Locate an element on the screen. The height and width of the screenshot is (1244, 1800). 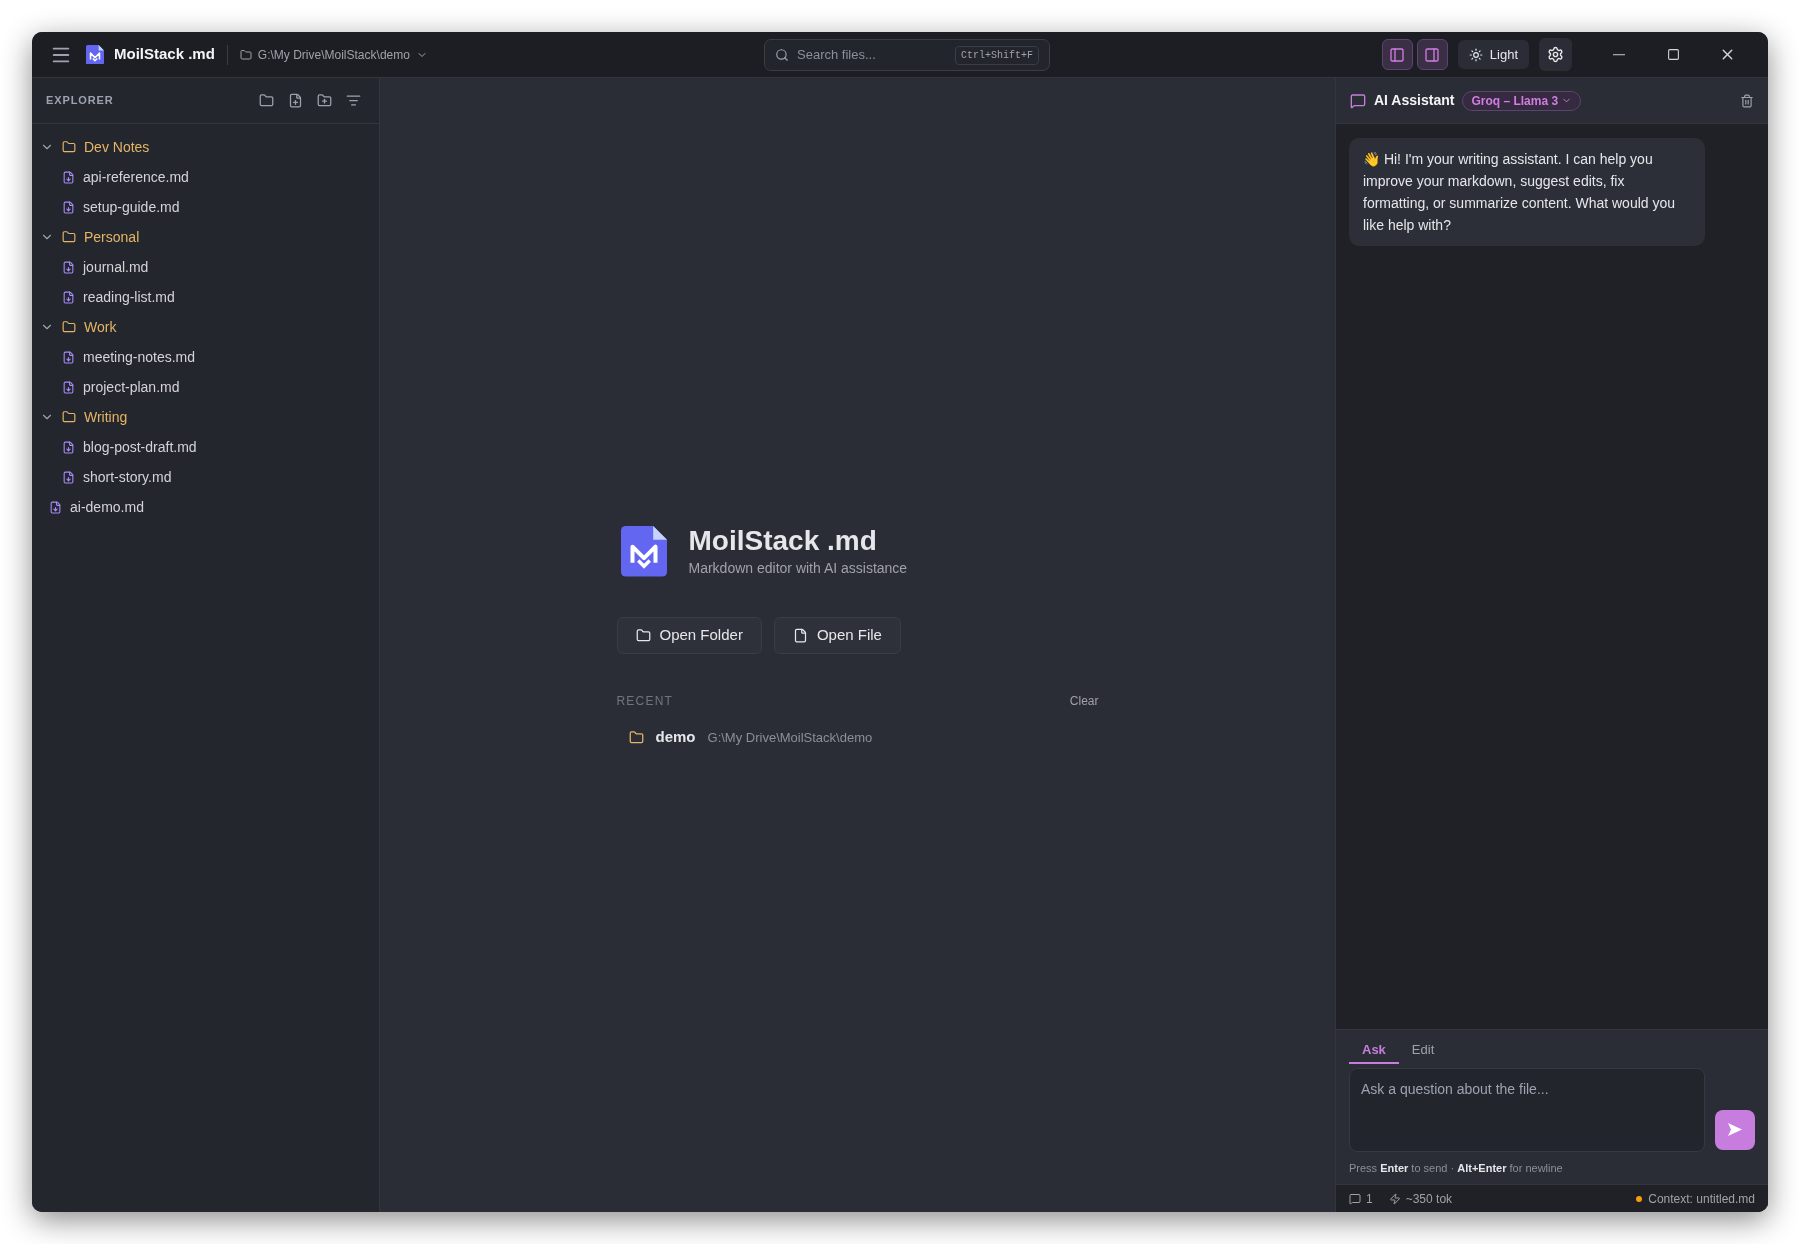
right-panel-icon is located at coordinates (1432, 54).